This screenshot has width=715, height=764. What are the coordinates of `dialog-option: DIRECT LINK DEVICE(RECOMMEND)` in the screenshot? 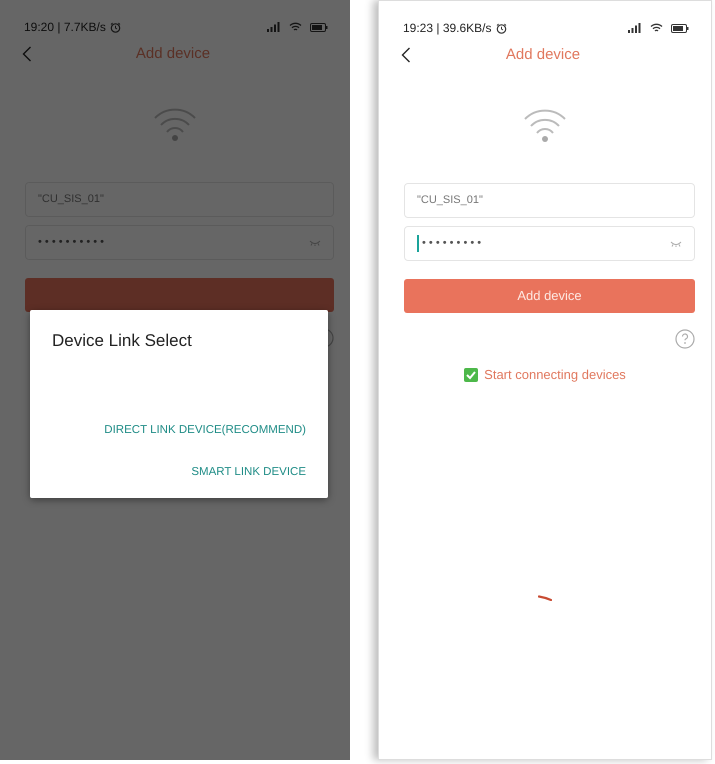 It's located at (205, 430).